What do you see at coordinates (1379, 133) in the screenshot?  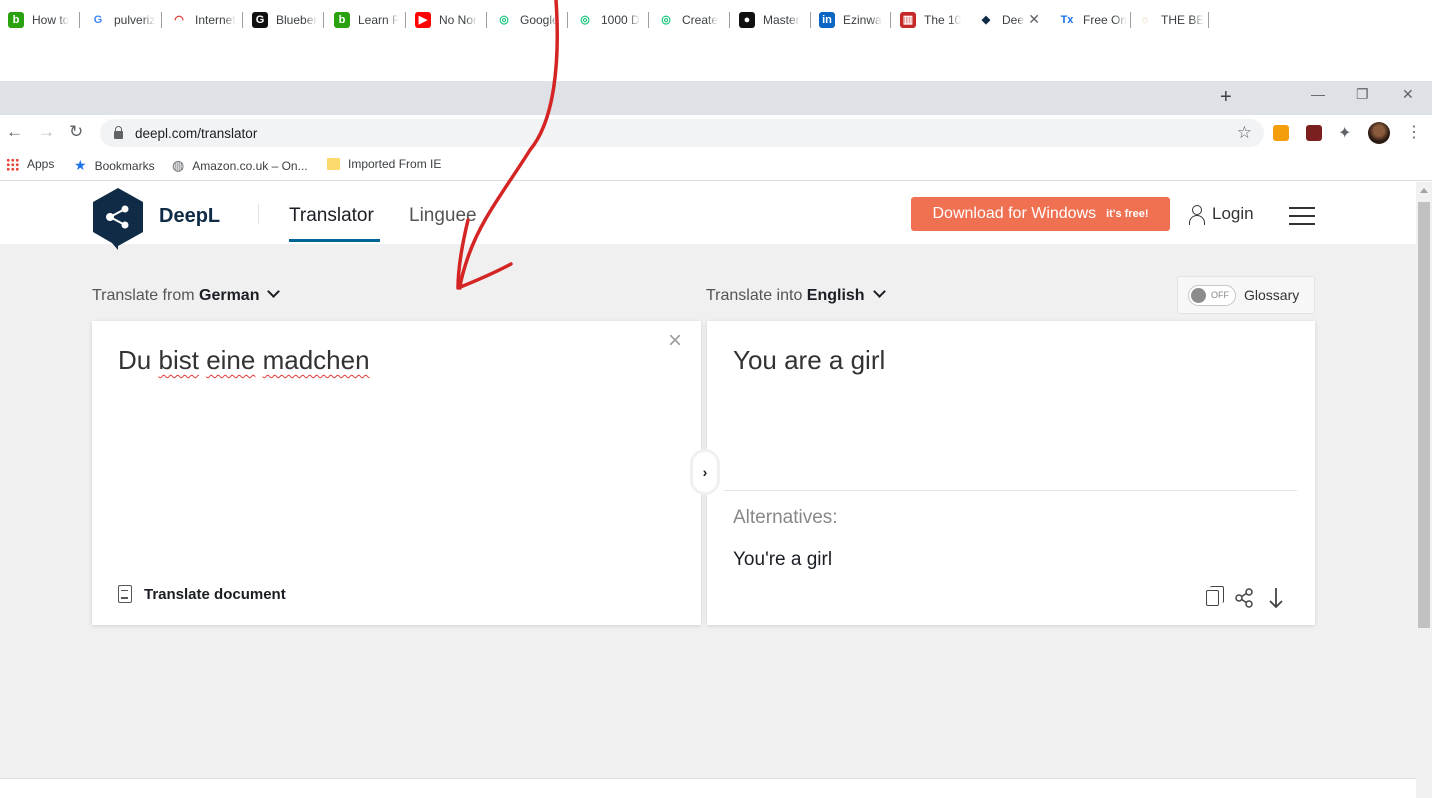 I see `profile-avatar` at bounding box center [1379, 133].